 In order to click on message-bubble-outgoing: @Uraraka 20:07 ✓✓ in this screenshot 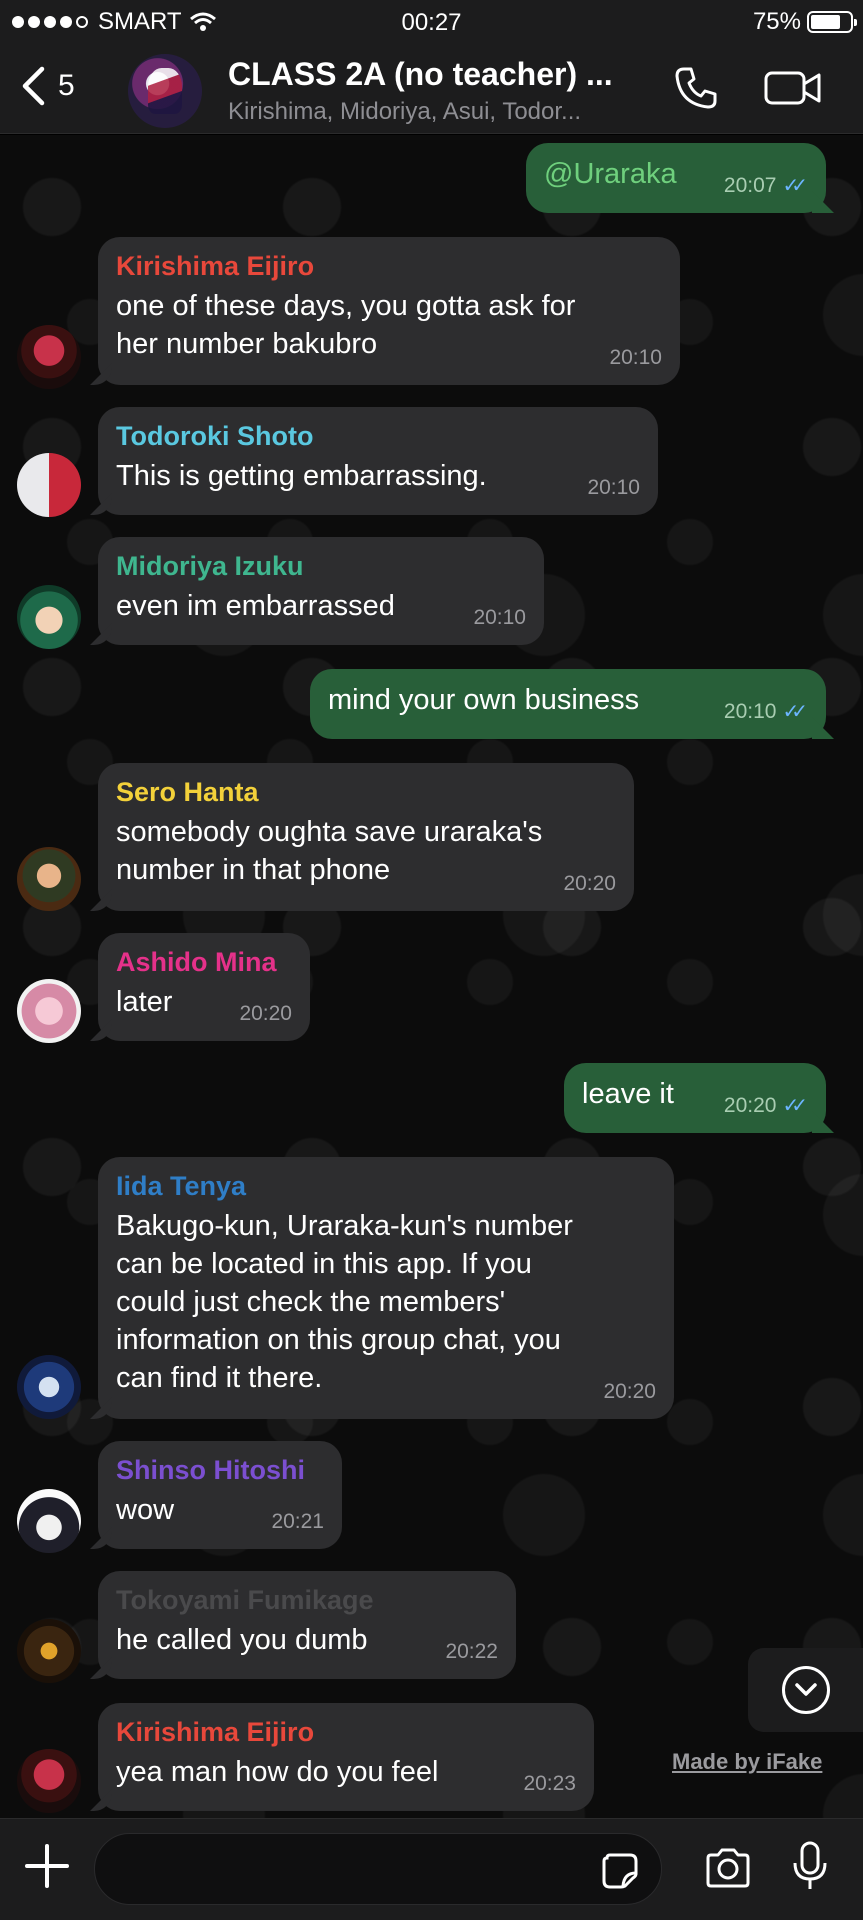, I will do `click(676, 178)`.